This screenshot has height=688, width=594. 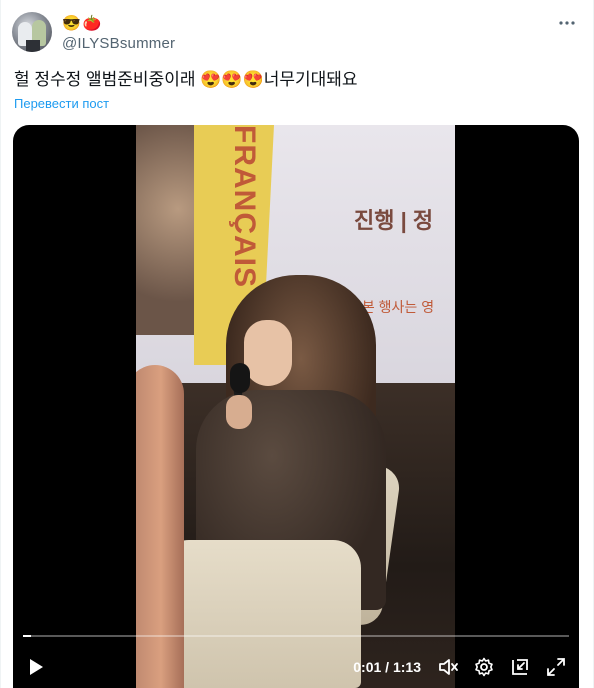 I want to click on tweet-emoji-1: 😍, so click(x=211, y=79).